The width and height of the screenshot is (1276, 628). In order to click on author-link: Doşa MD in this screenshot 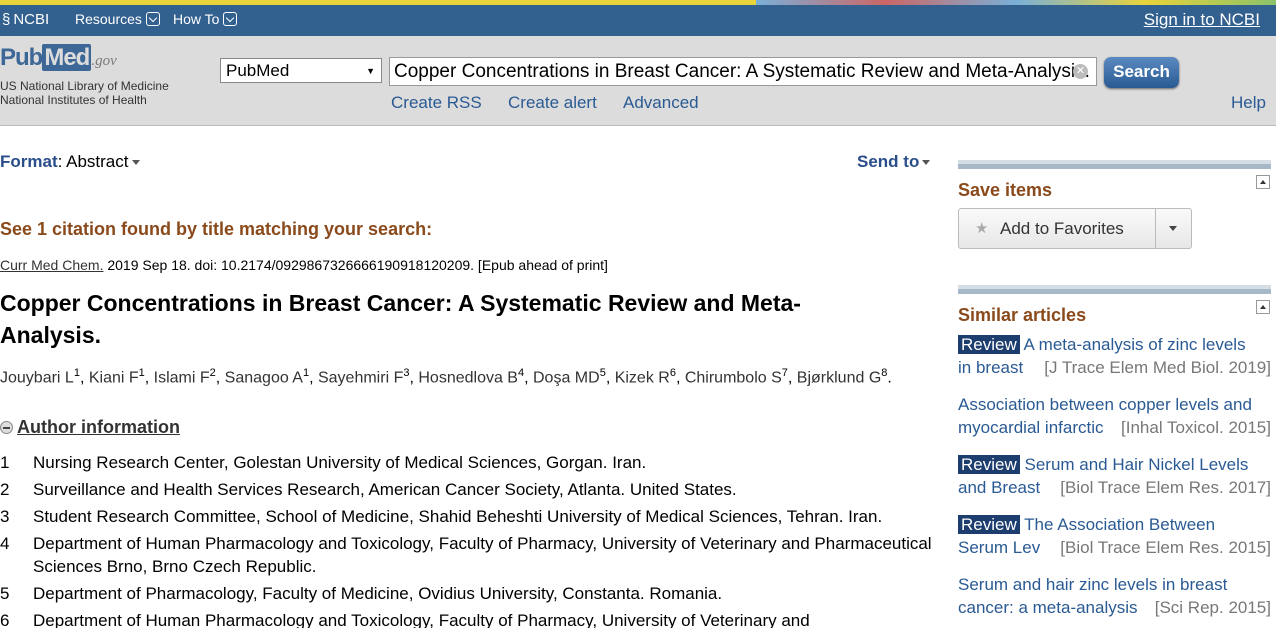, I will do `click(566, 377)`.